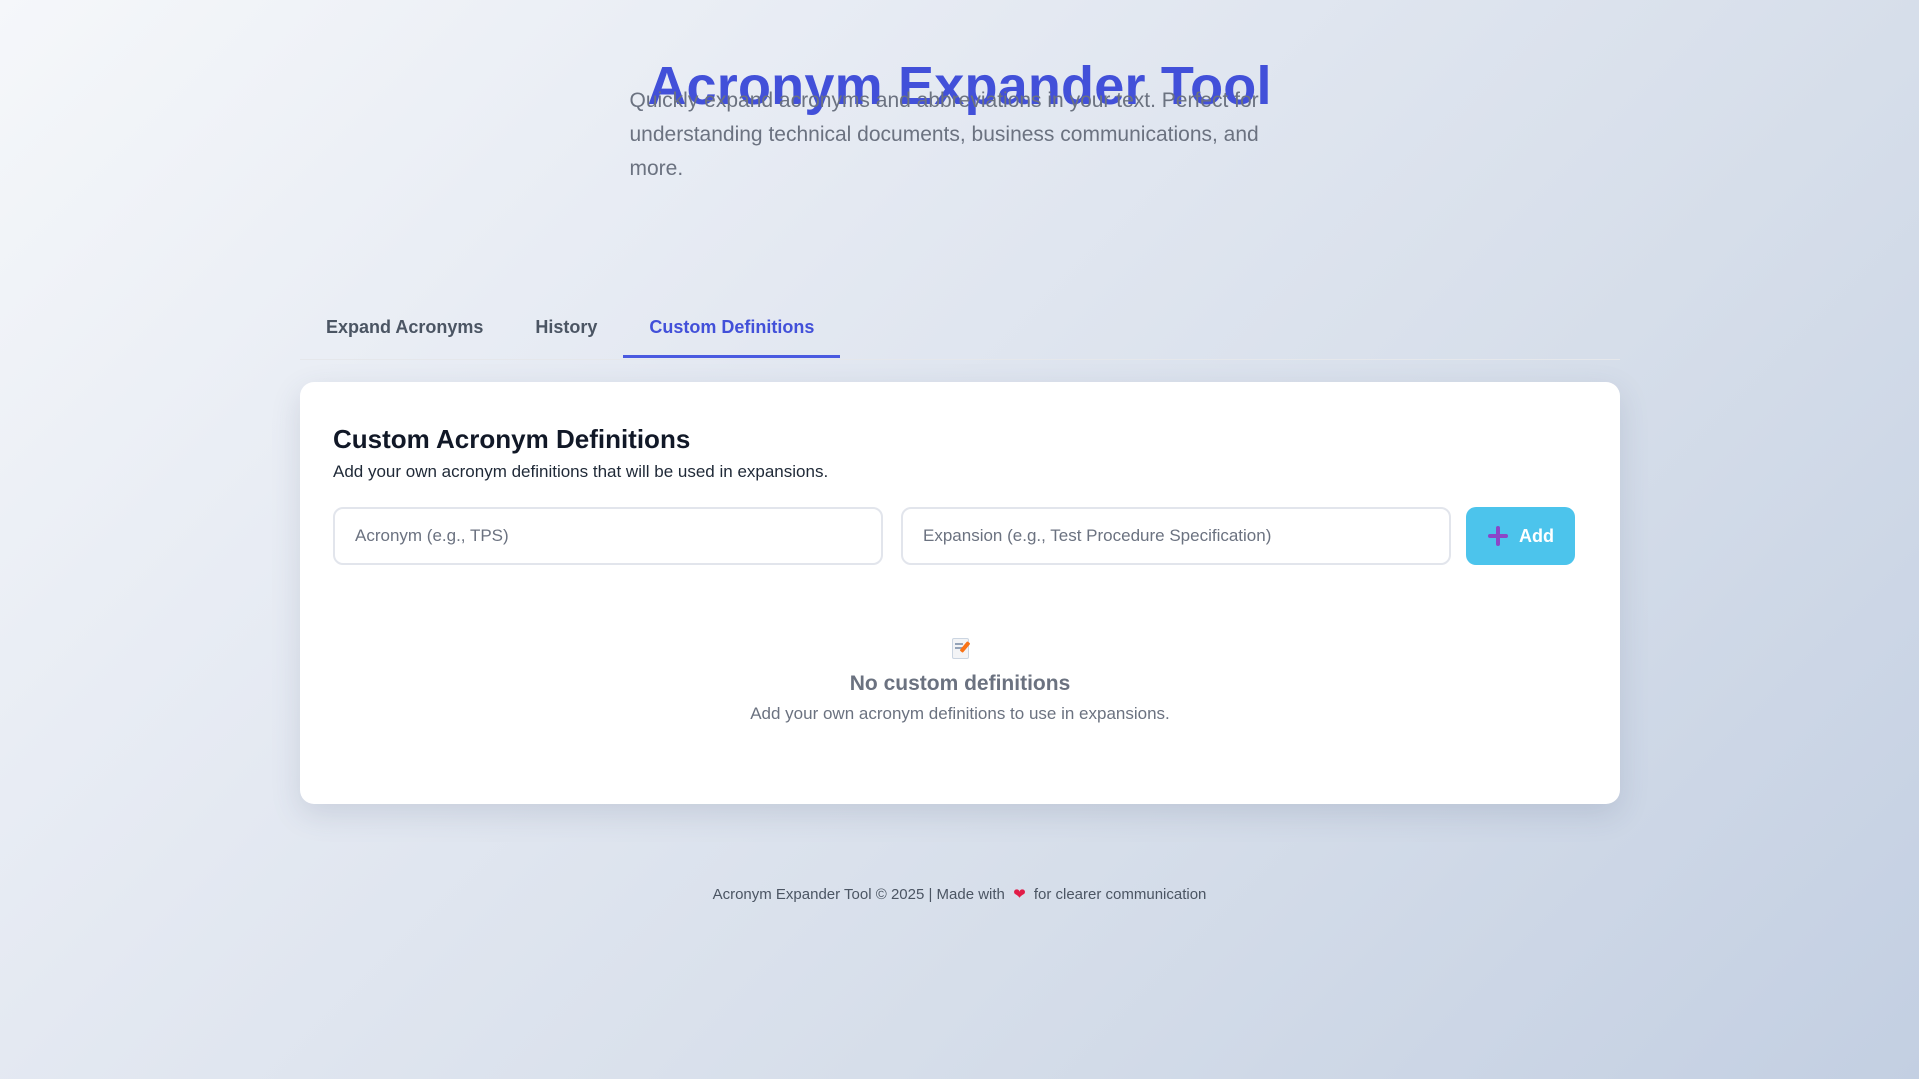 The height and width of the screenshot is (1079, 1919). Describe the element at coordinates (1019, 894) in the screenshot. I see `heart-icon: ❤` at that location.